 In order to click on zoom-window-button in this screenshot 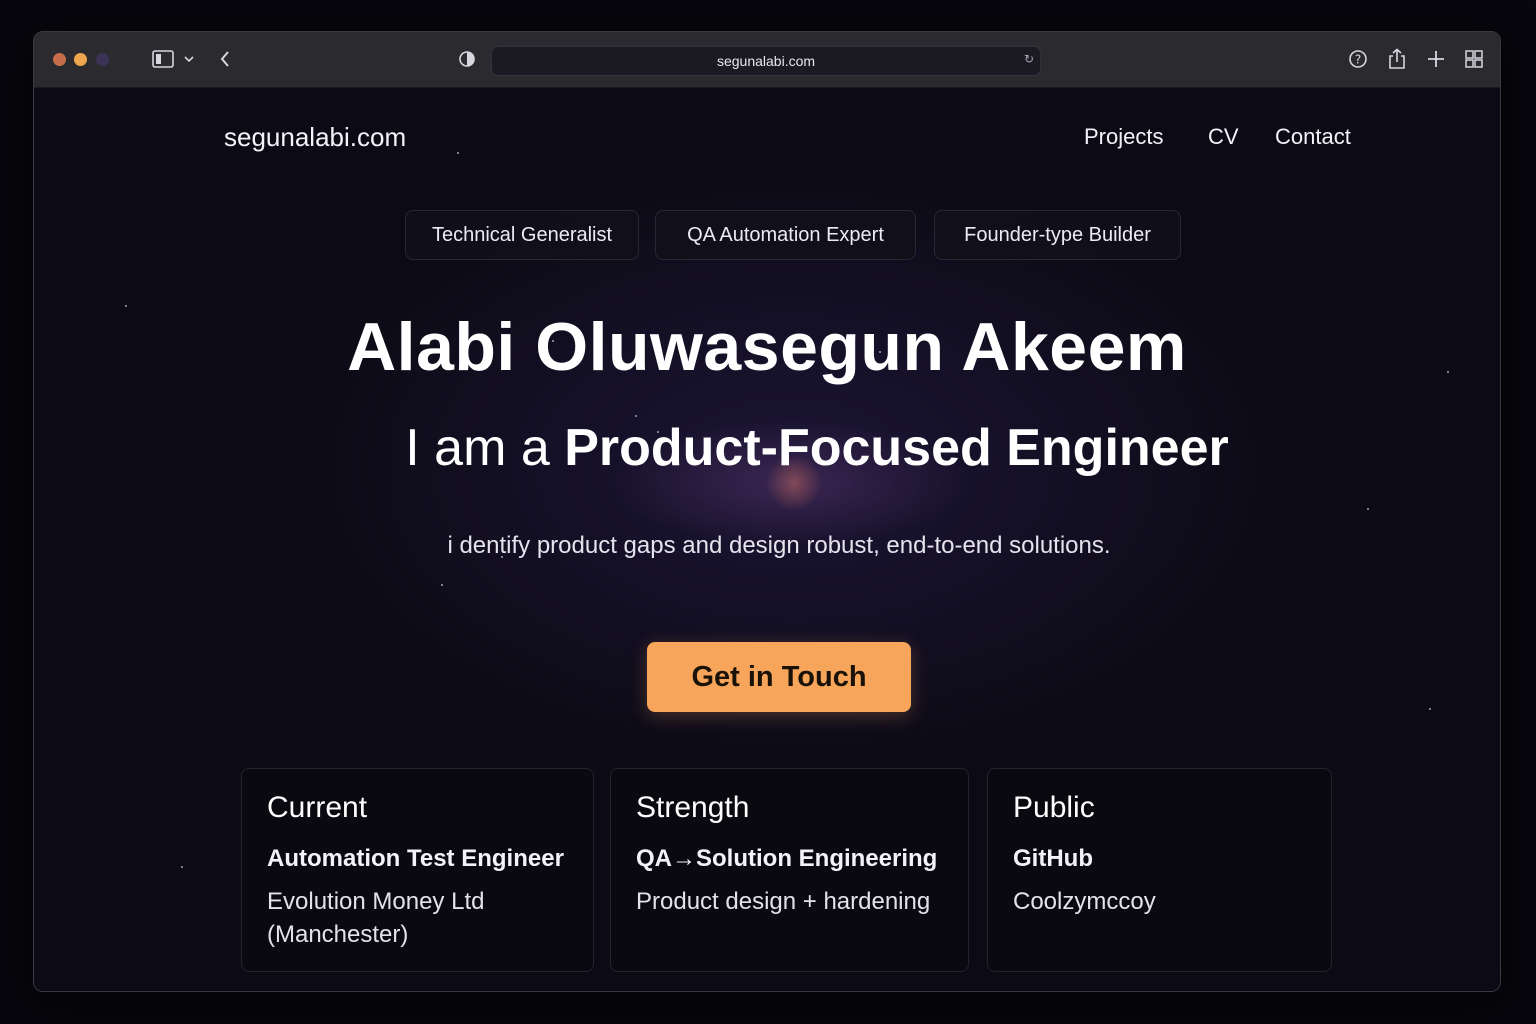, I will do `click(102, 59)`.